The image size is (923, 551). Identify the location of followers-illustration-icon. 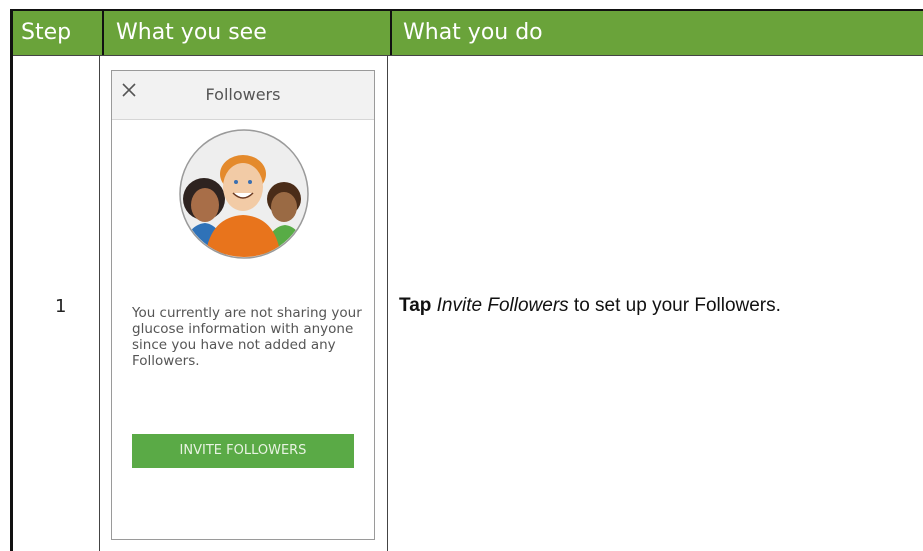
(244, 194).